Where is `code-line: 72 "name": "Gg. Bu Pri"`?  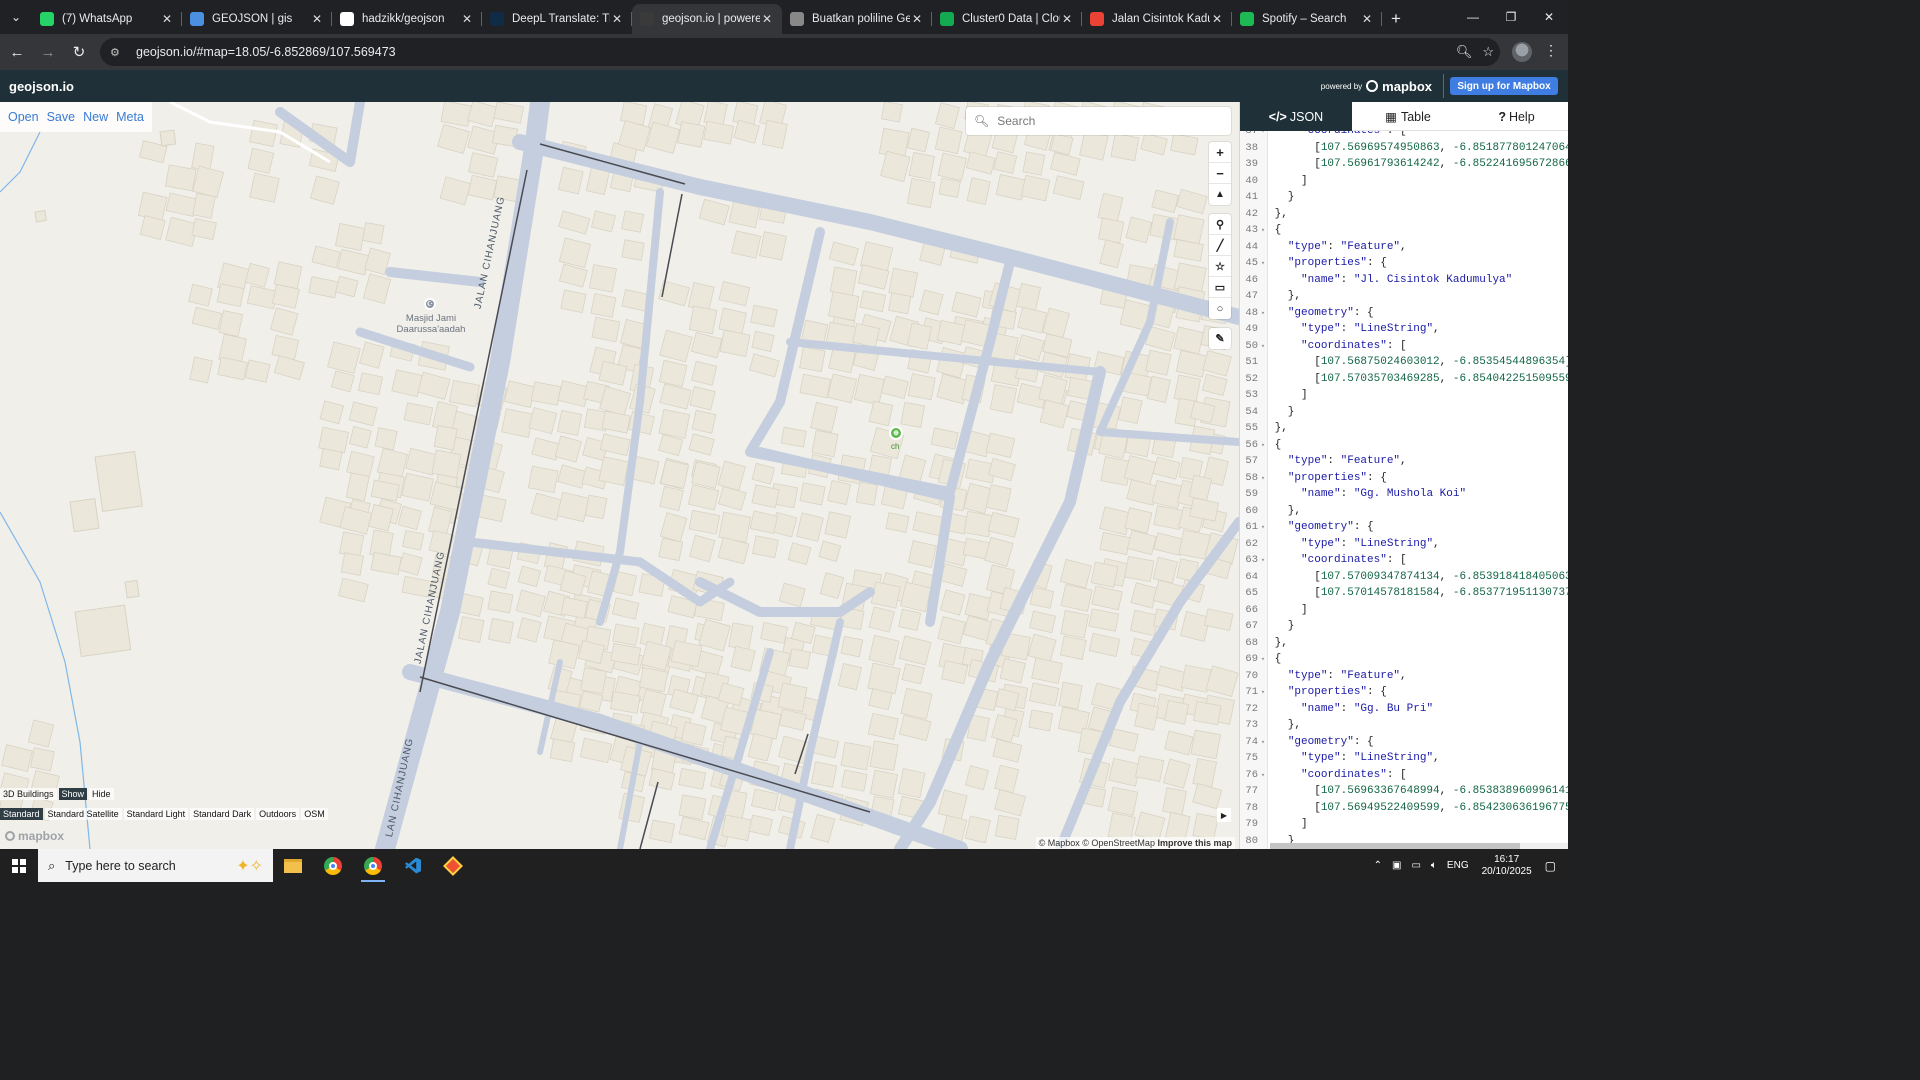
code-line: 72 "name": "Gg. Bu Pri" is located at coordinates (1404, 709).